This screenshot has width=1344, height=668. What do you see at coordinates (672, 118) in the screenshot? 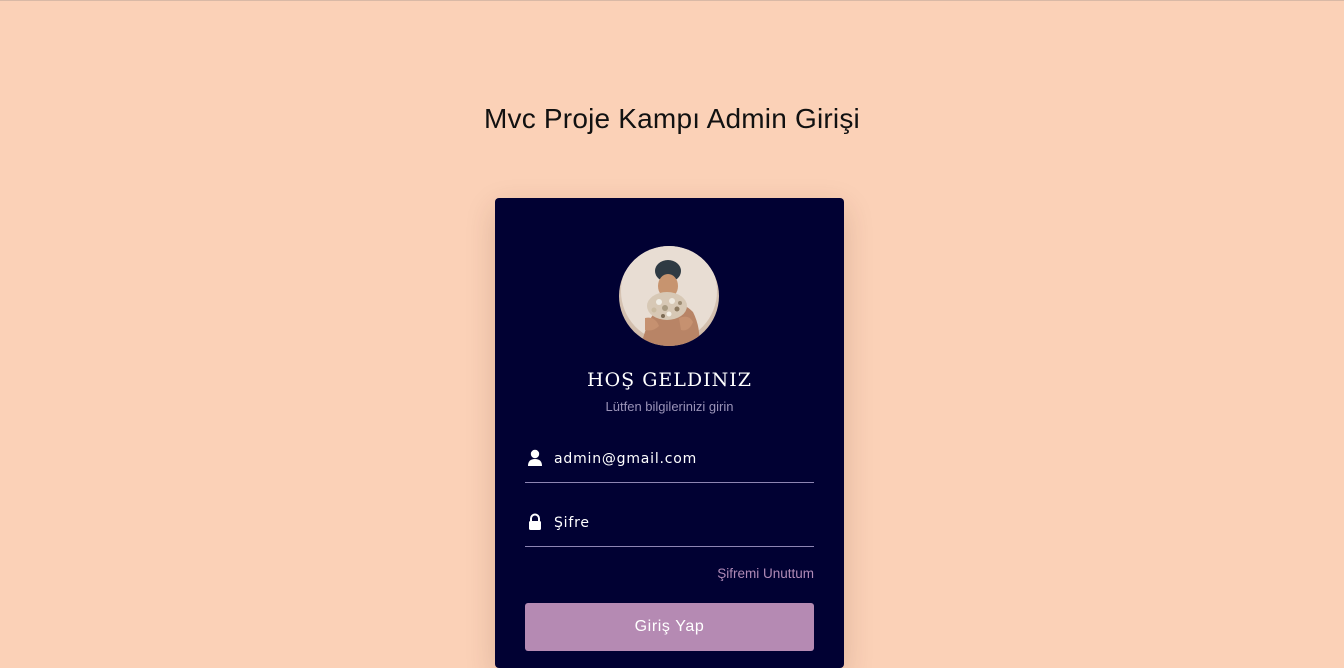
I see `page-title: Mvc Proje Kampı Admin Girişi` at bounding box center [672, 118].